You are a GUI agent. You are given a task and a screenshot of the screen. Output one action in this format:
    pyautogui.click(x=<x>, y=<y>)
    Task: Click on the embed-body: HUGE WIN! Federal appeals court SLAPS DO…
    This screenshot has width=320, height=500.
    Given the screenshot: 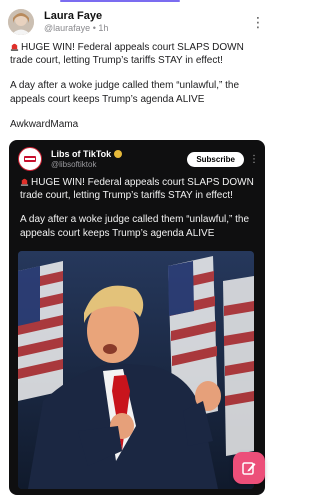 What is the action you would take?
    pyautogui.click(x=137, y=213)
    